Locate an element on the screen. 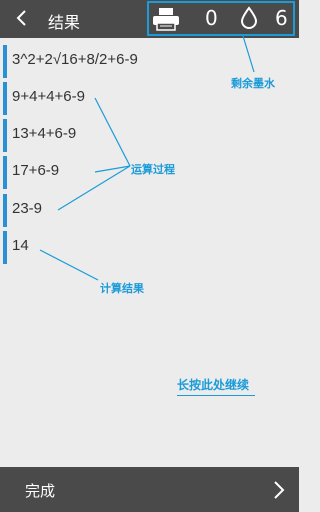 The image size is (320, 512). process-callout: 运算过程 is located at coordinates (153, 169).